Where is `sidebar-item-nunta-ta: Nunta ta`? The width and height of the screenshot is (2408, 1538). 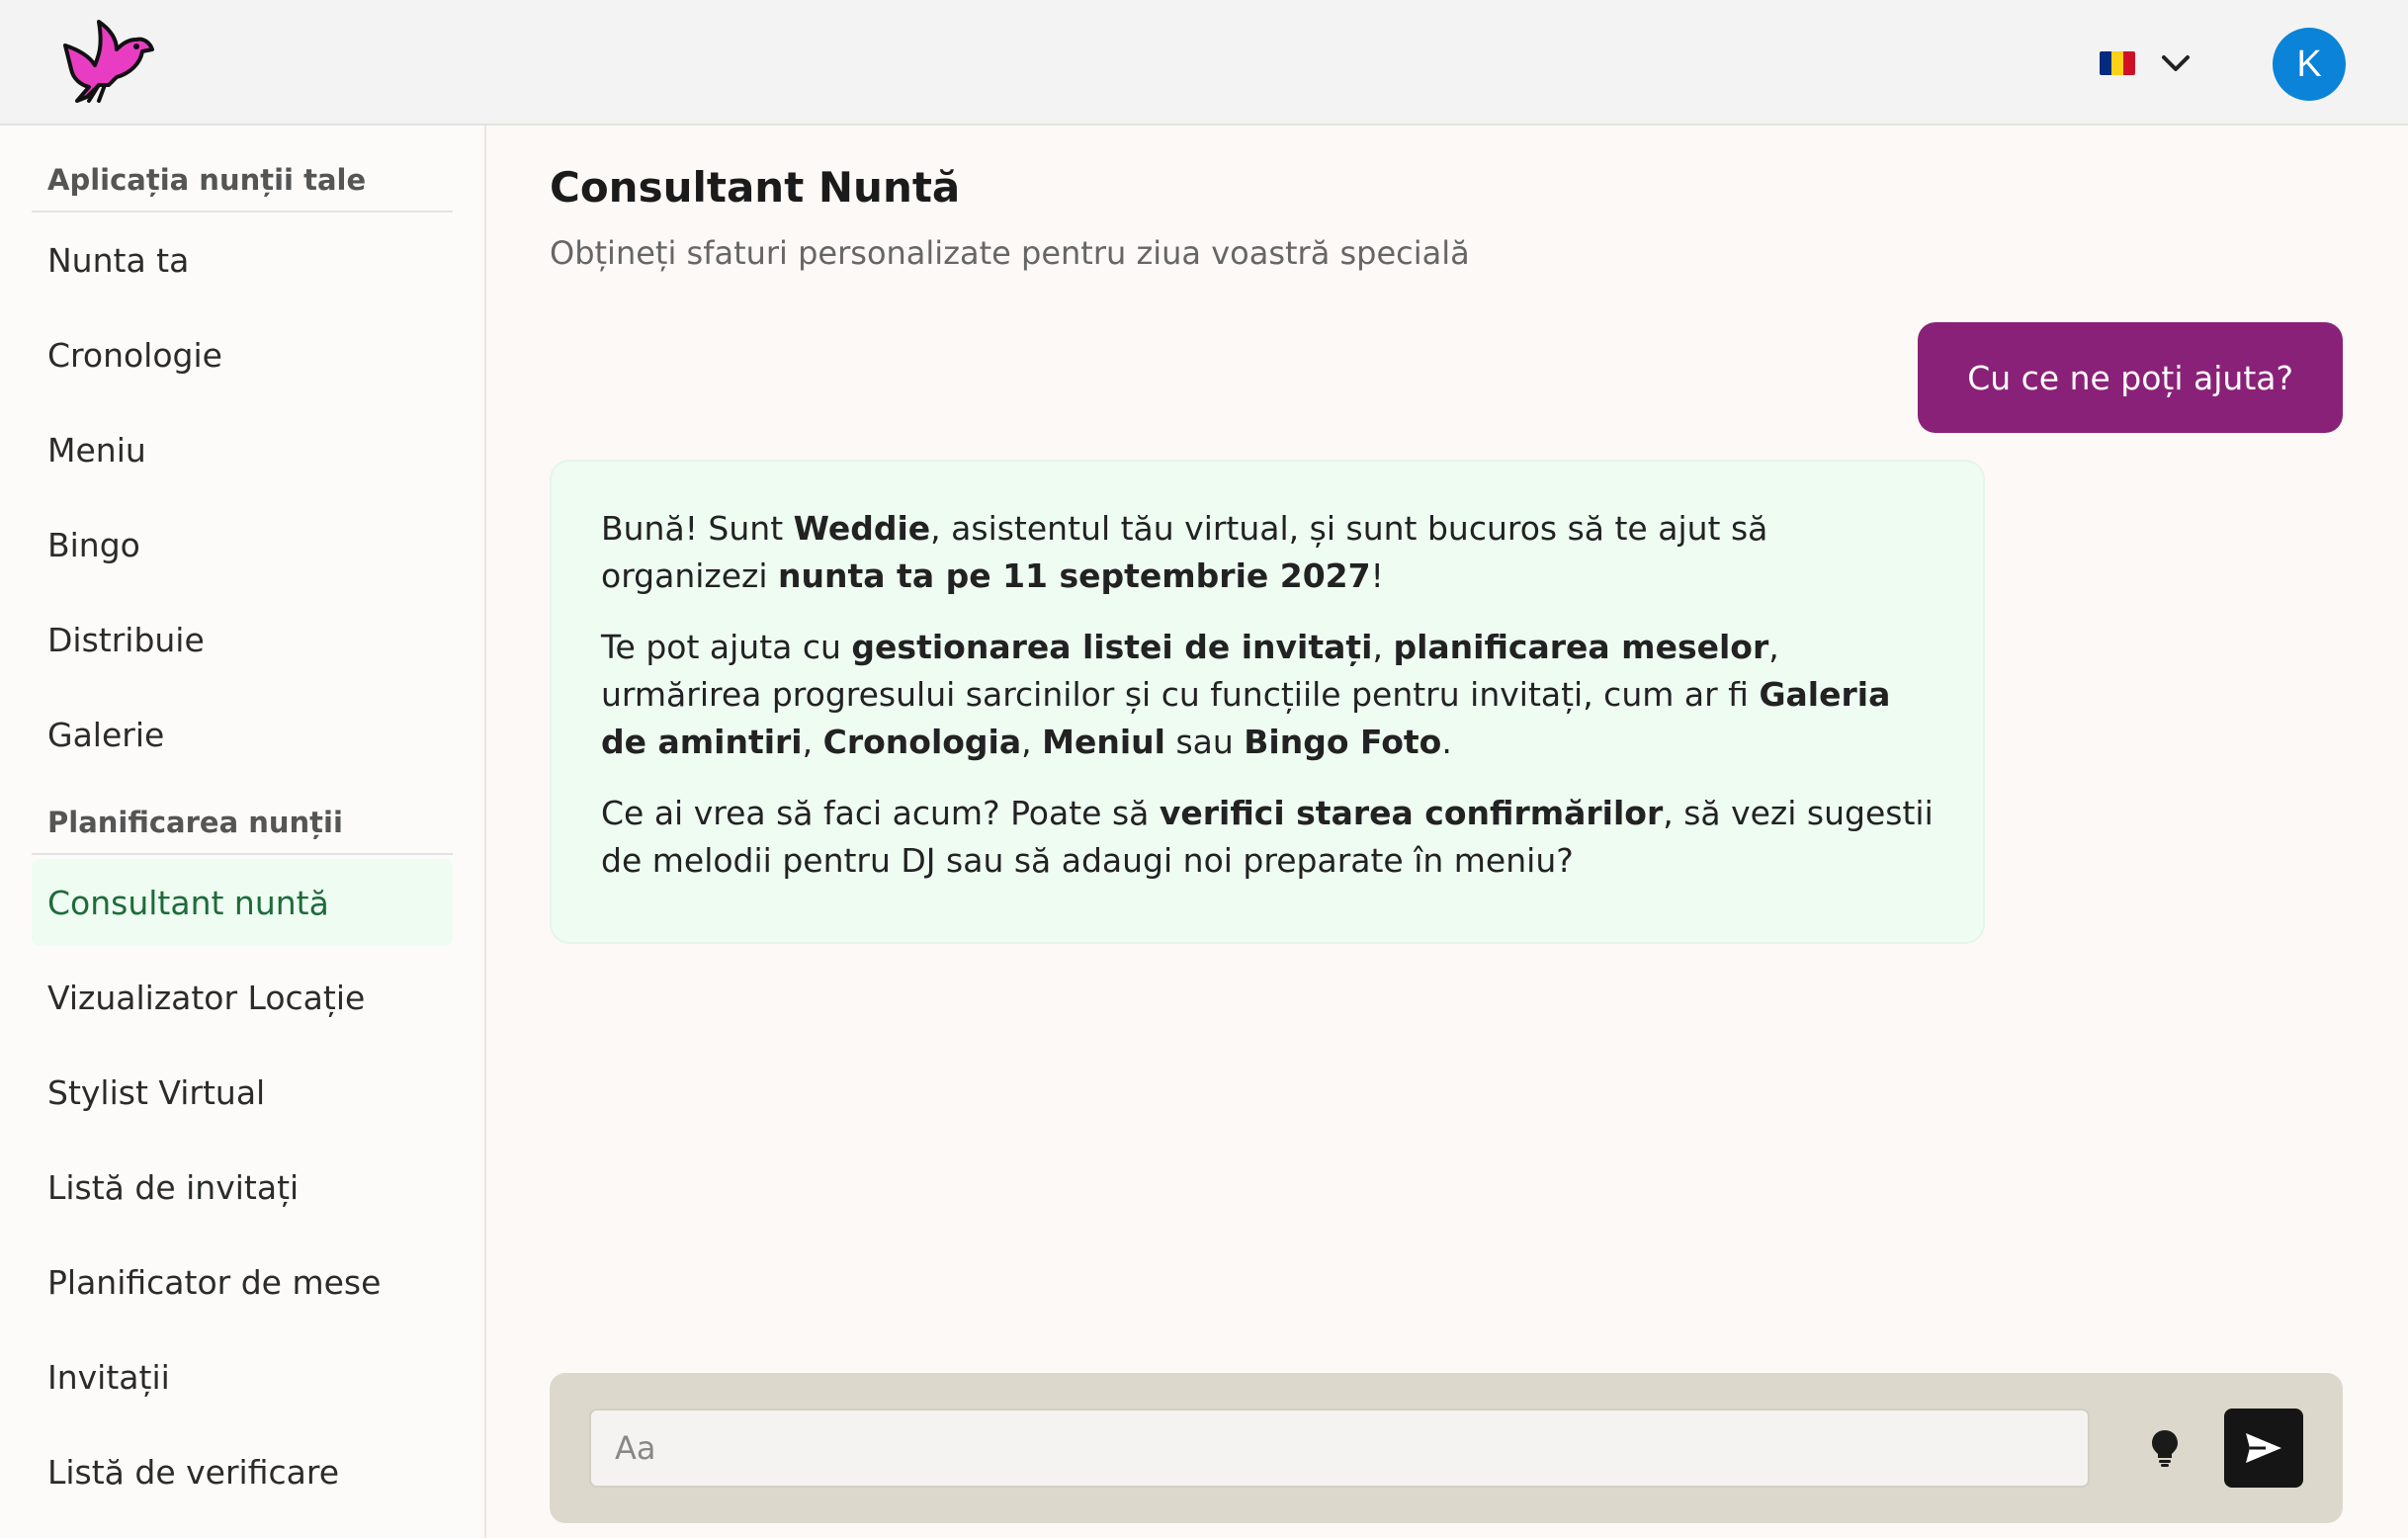
sidebar-item-nunta-ta: Nunta ta is located at coordinates (243, 259).